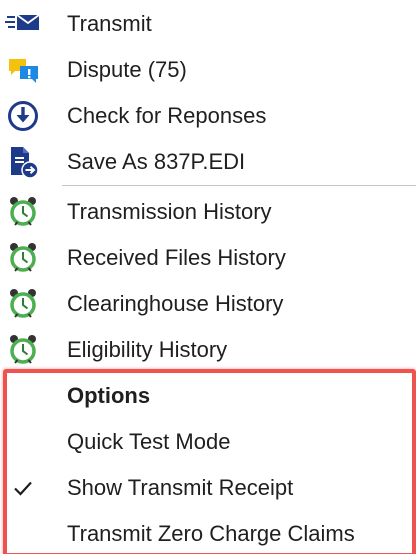 This screenshot has height=554, width=416. What do you see at coordinates (149, 441) in the screenshot?
I see `menu-item-label: Quick Test Mode` at bounding box center [149, 441].